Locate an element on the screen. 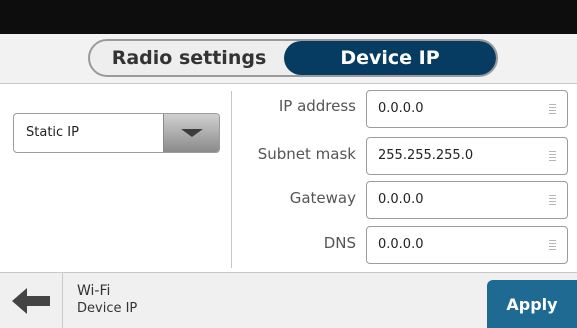 The height and width of the screenshot is (328, 577). subnet-mask-value: 255.255.255.0 is located at coordinates (426, 155).